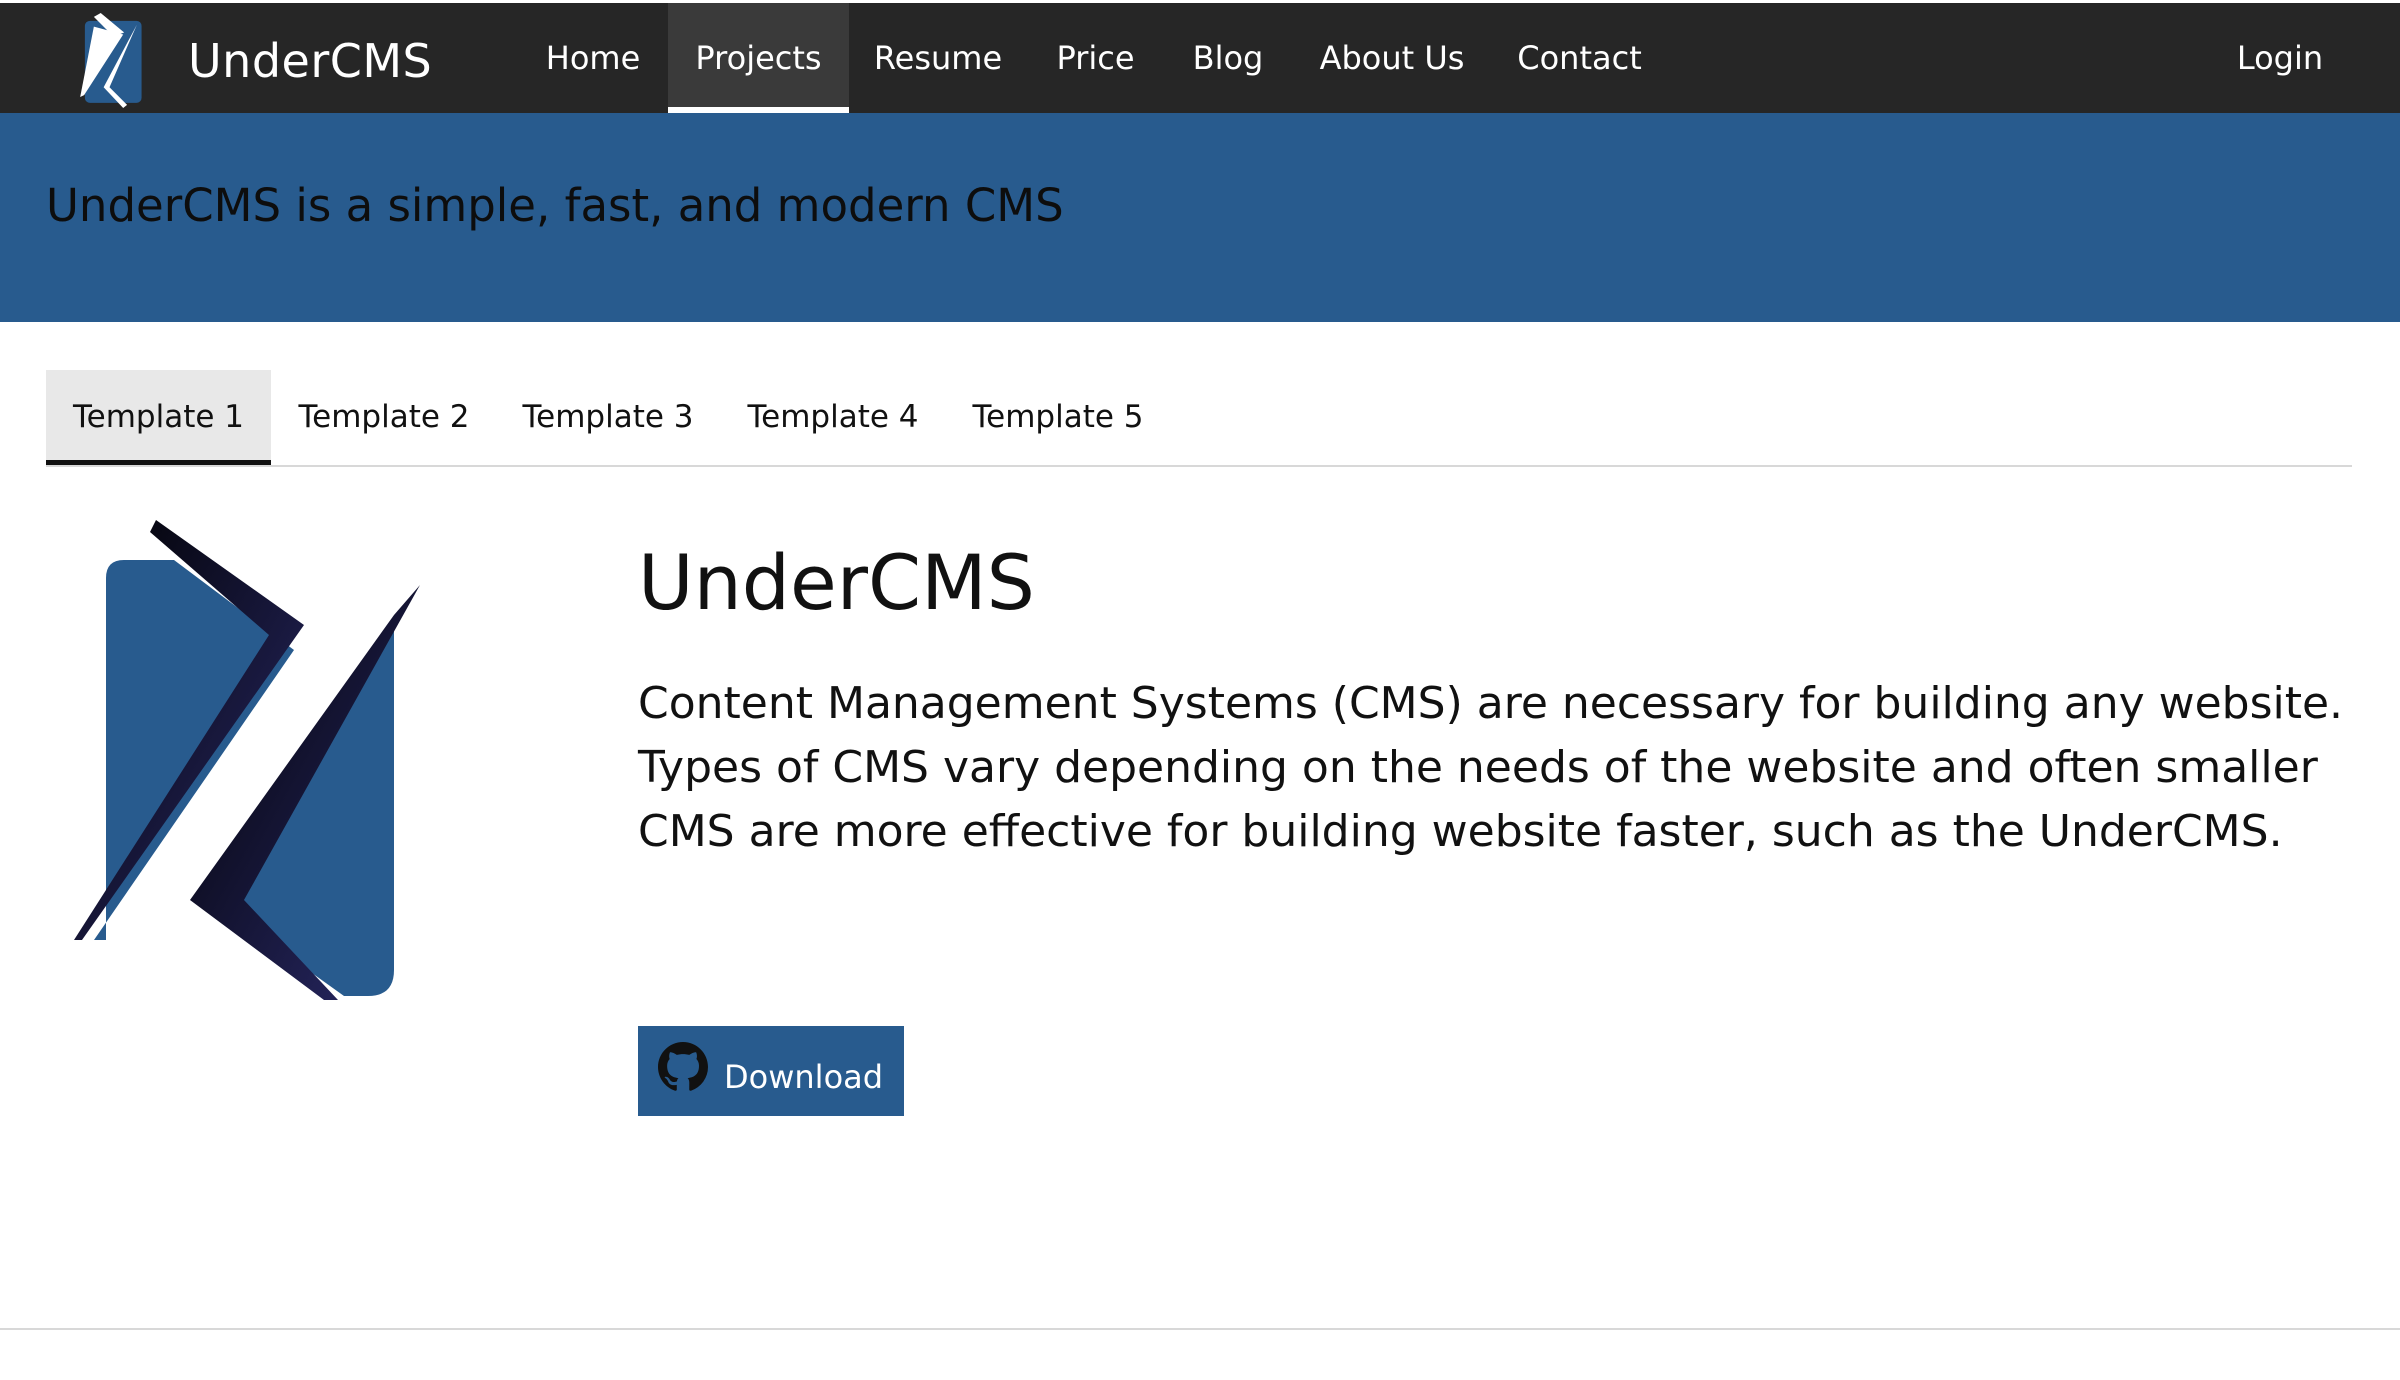  Describe the element at coordinates (1579, 58) in the screenshot. I see `nav-contact: Contact` at that location.